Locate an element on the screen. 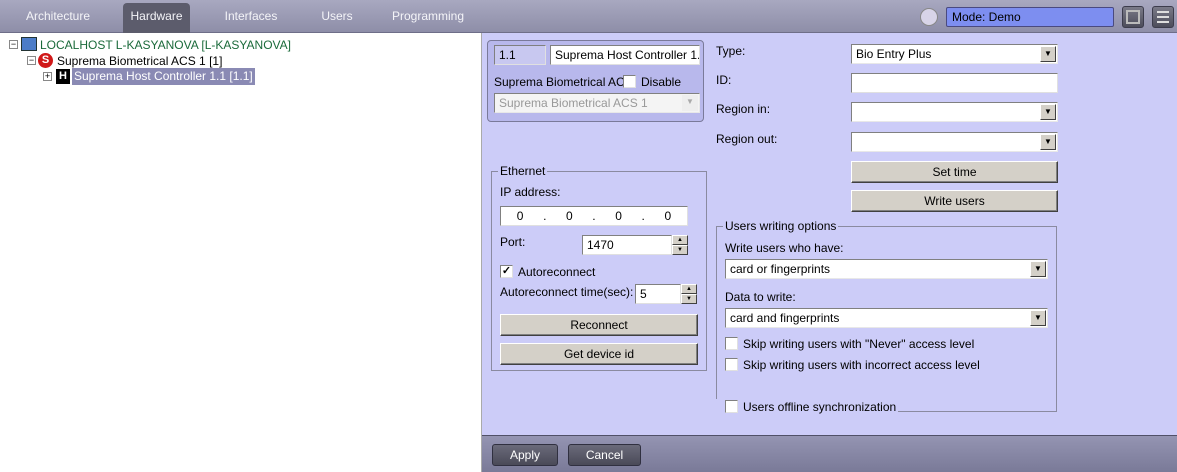 This screenshot has height=472, width=1177. layout-grid-icon is located at coordinates (1133, 17).